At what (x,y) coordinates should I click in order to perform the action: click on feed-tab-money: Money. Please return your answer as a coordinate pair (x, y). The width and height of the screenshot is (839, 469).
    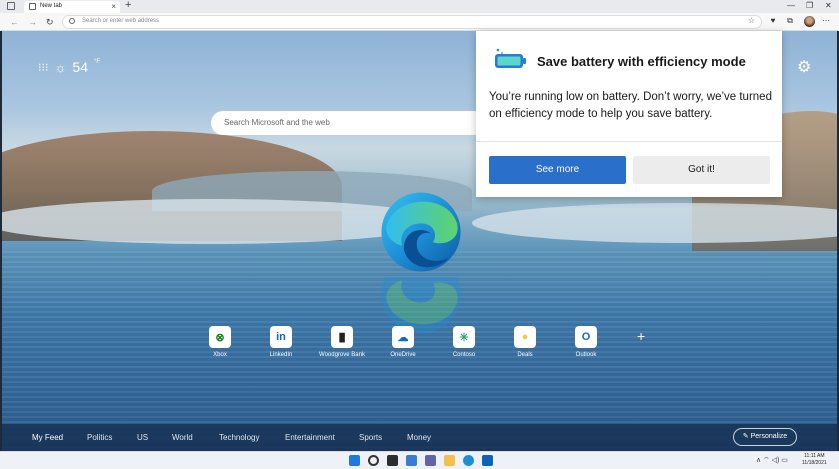
    Looking at the image, I should click on (419, 437).